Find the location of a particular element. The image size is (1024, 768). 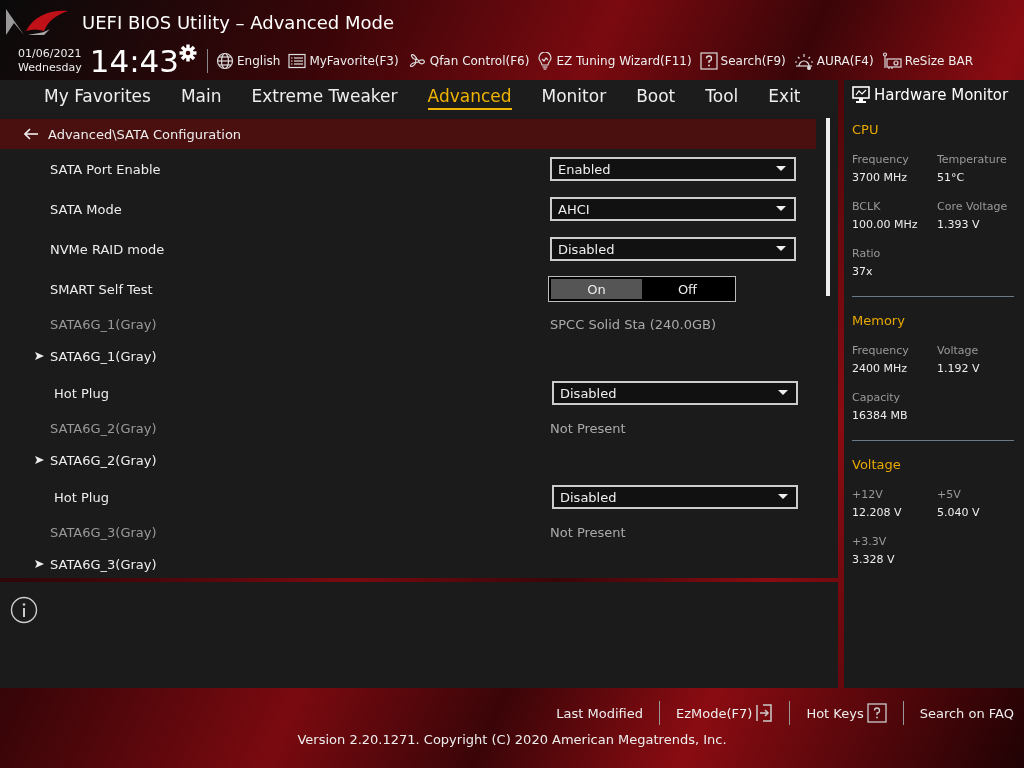

metric-label: Ratio is located at coordinates (867, 253).